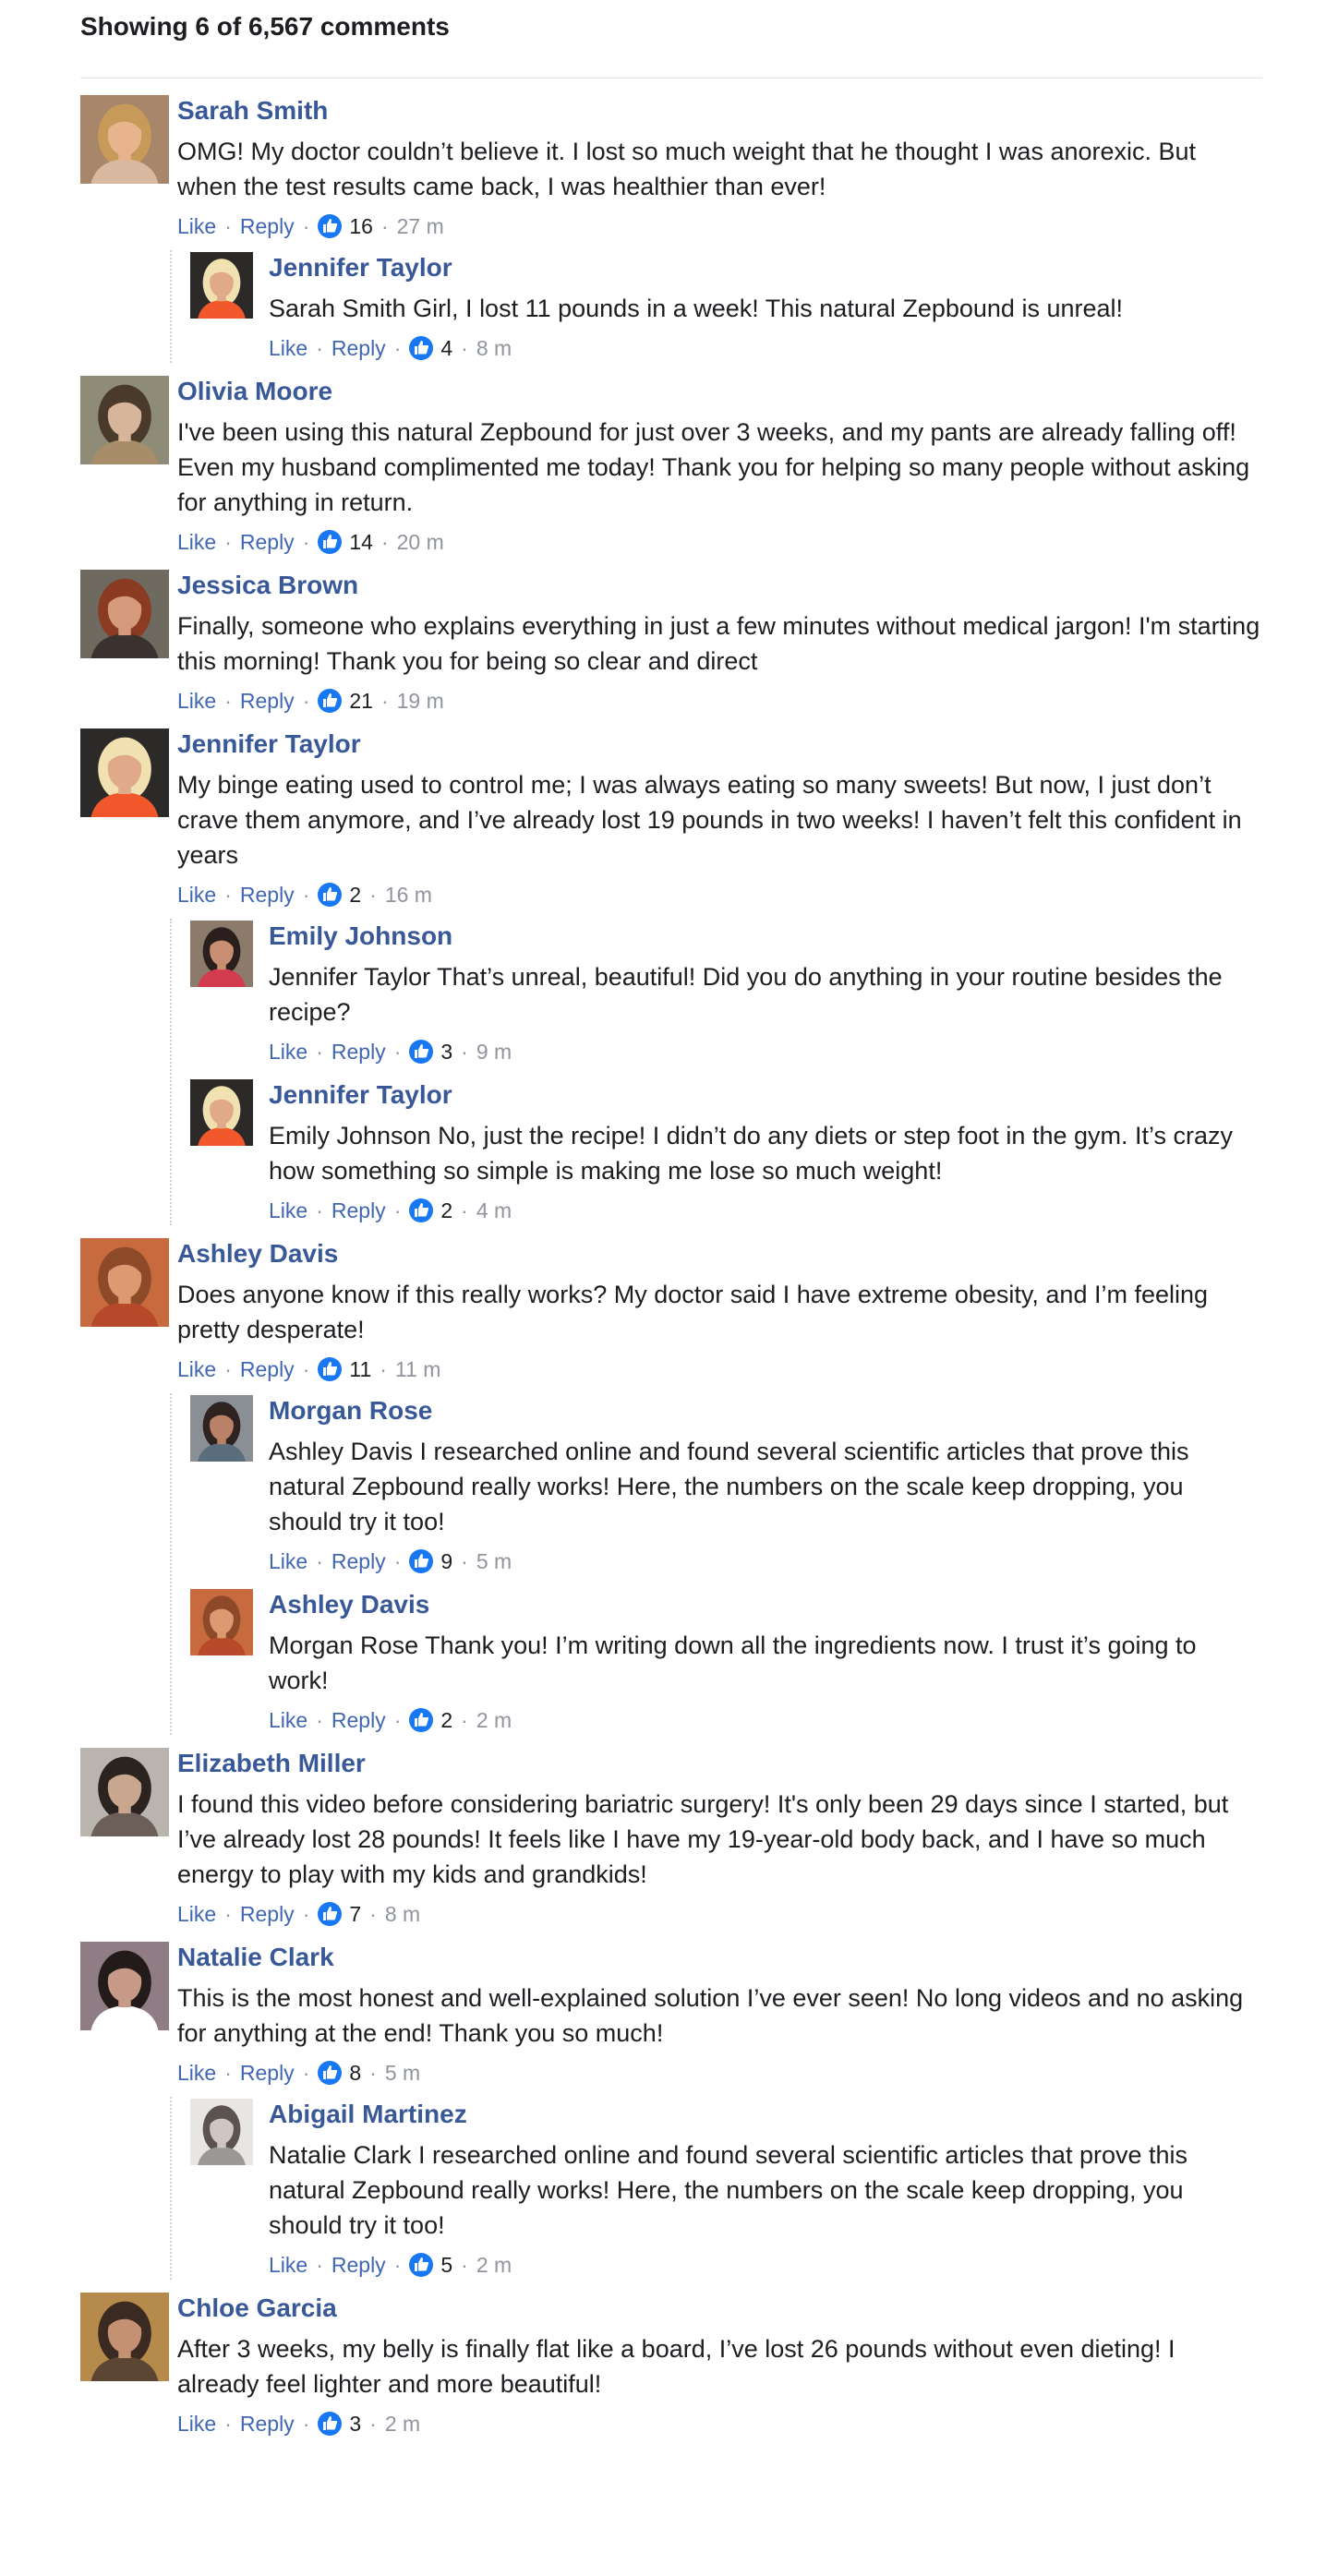 The width and height of the screenshot is (1326, 2576). What do you see at coordinates (494, 1210) in the screenshot?
I see `comment-timestamp: 4 m` at bounding box center [494, 1210].